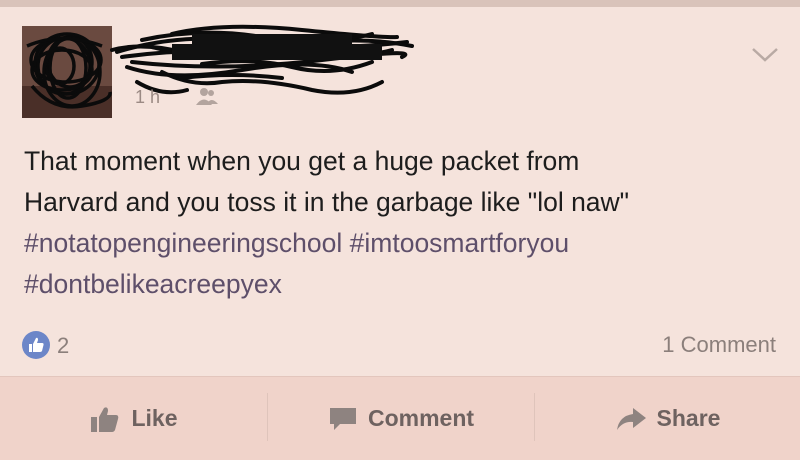 This screenshot has height=460, width=800. Describe the element at coordinates (154, 418) in the screenshot. I see `like-label: Like` at that location.